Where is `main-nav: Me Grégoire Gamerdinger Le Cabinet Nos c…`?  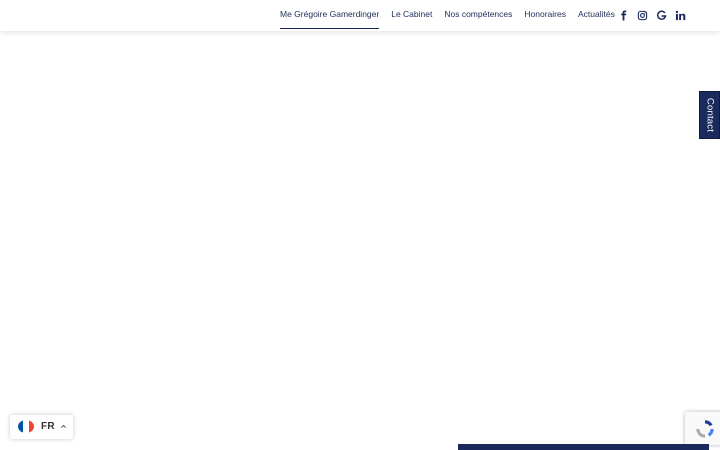 main-nav: Me Grégoire Gamerdinger Le Cabinet Nos c… is located at coordinates (453, 15).